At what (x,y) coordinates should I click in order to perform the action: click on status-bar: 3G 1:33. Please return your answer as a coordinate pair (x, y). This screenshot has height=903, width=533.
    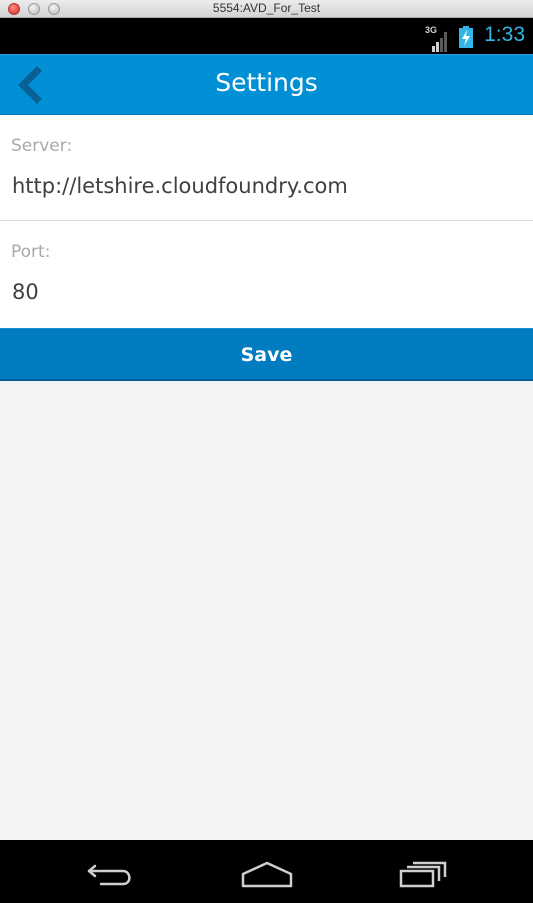
    Looking at the image, I should click on (266, 36).